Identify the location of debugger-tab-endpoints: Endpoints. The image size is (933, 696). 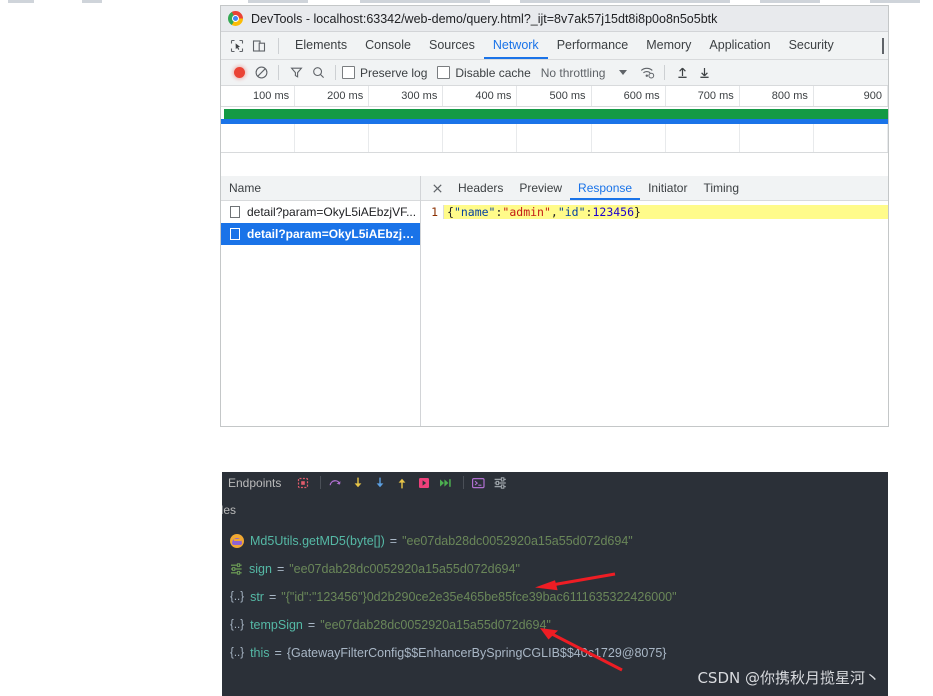
(254, 483).